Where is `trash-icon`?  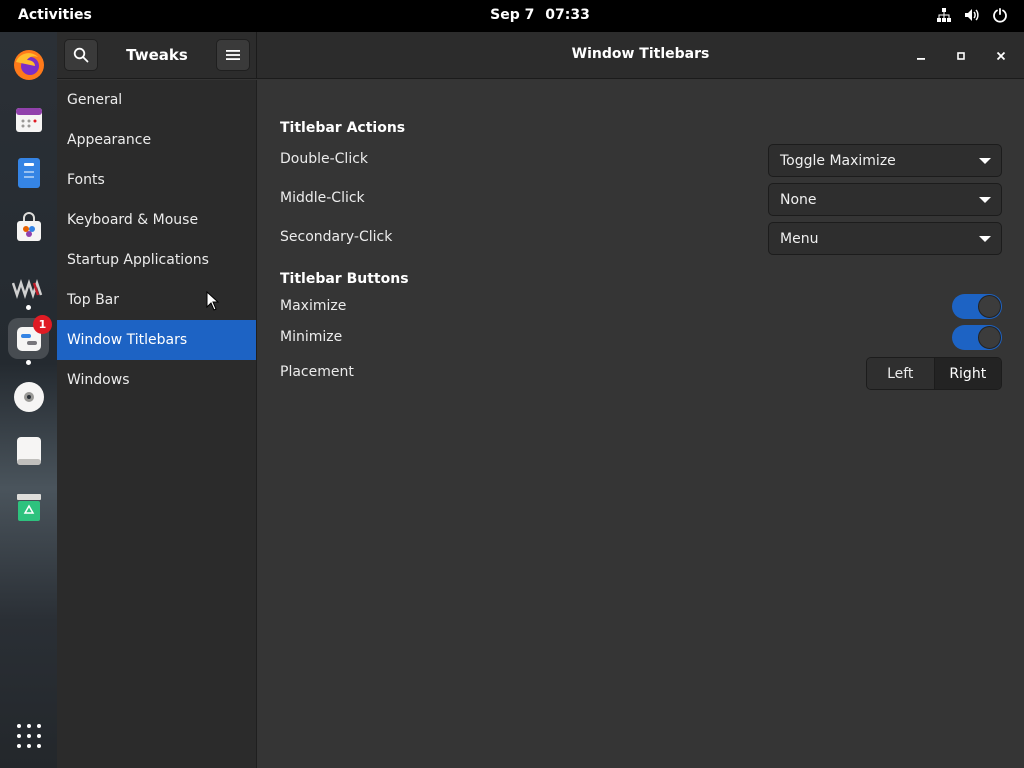
trash-icon is located at coordinates (28, 507).